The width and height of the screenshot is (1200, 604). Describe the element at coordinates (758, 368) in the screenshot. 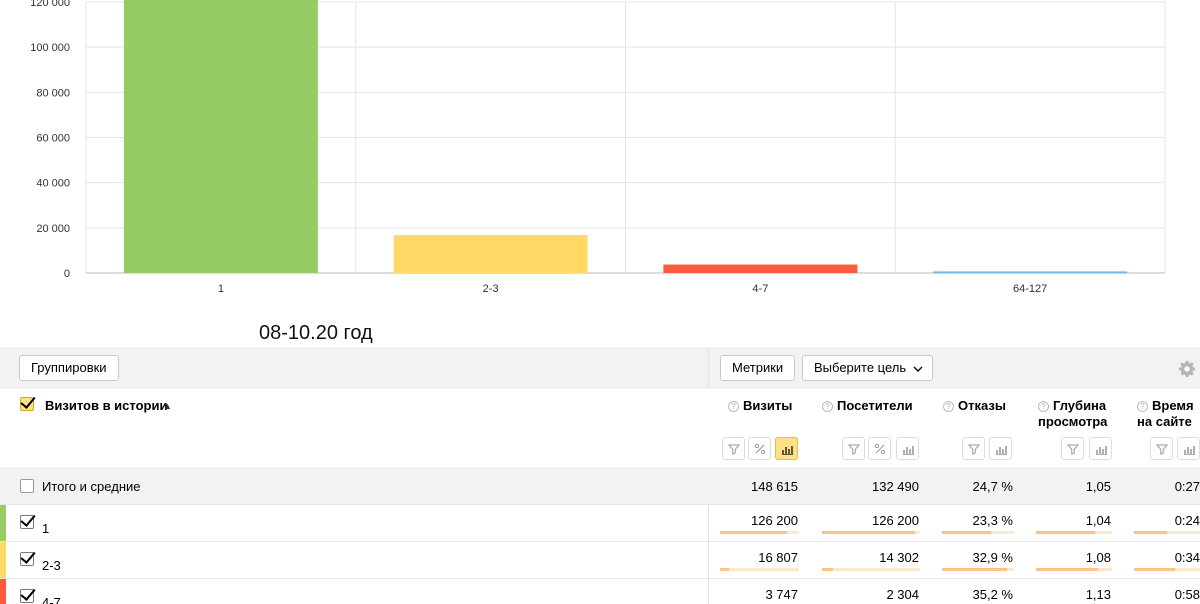

I see `metrics-button: Метрики` at that location.